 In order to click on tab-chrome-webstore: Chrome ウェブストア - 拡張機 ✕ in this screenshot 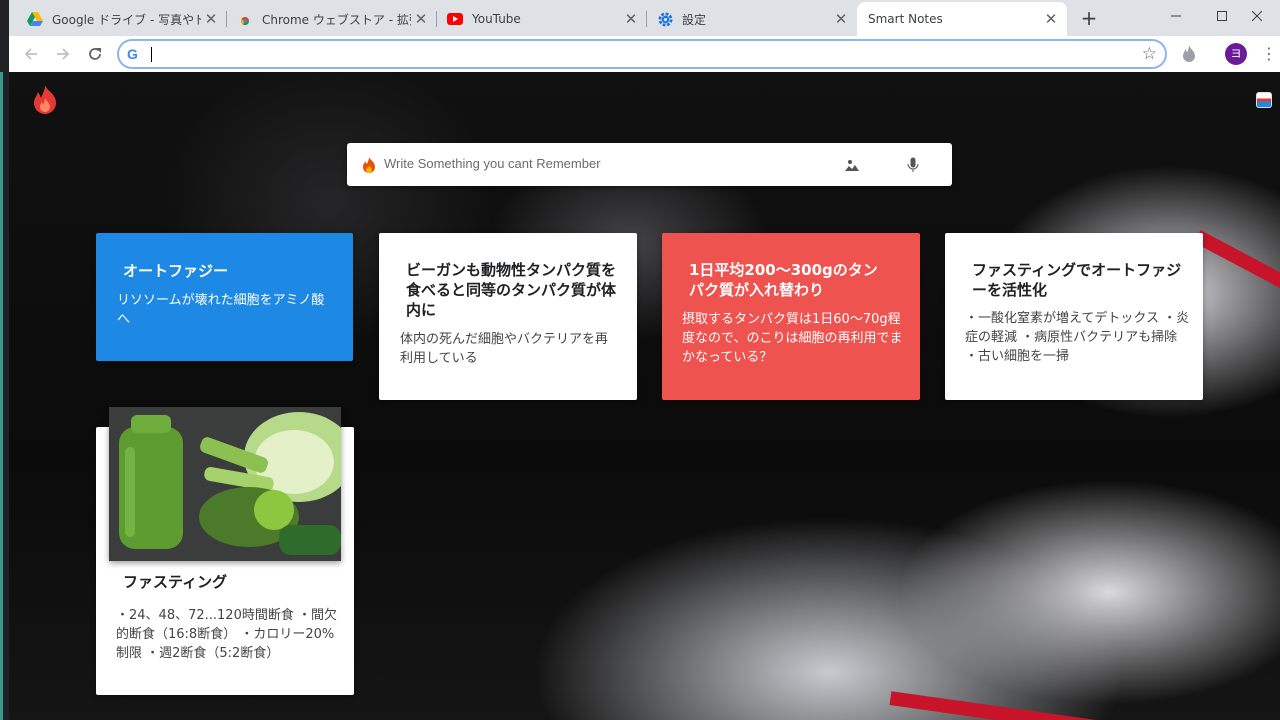, I will do `click(332, 19)`.